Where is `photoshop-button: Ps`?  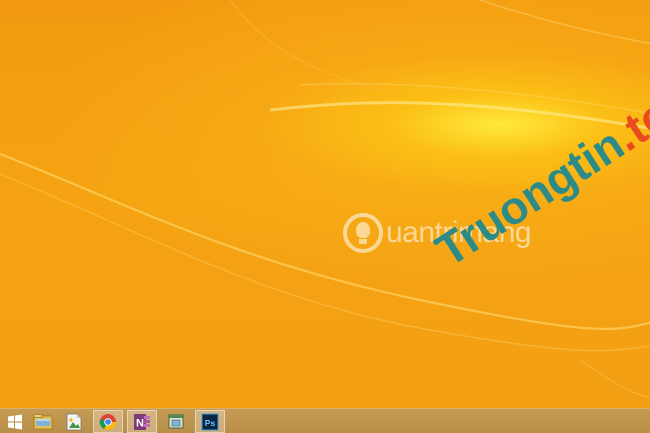 photoshop-button: Ps is located at coordinates (210, 421).